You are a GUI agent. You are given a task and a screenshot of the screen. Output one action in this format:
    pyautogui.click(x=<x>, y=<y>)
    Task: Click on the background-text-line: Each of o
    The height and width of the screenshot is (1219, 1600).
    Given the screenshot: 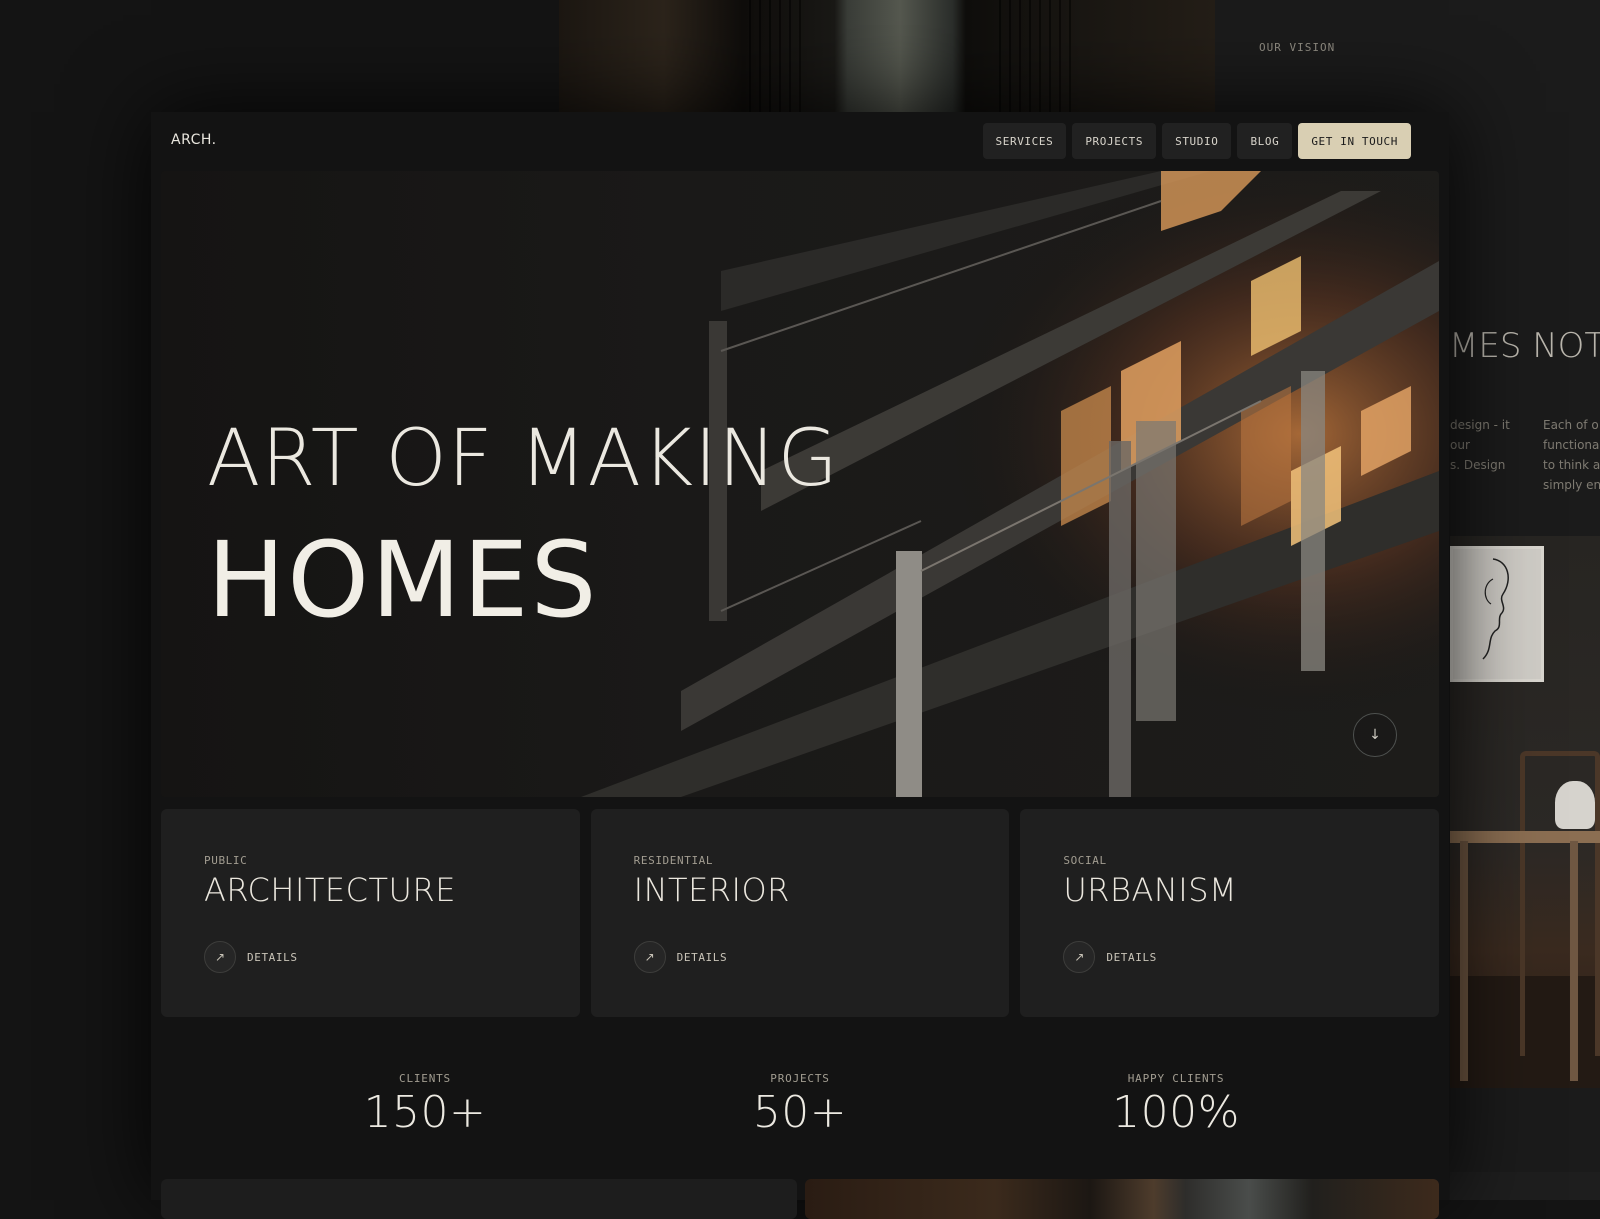 What is the action you would take?
    pyautogui.click(x=1571, y=425)
    